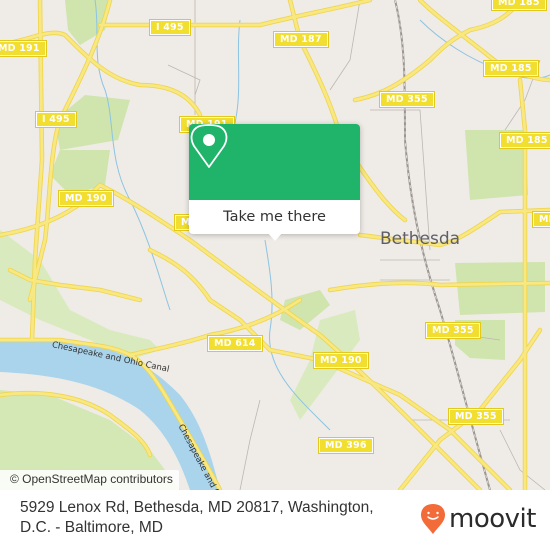 The height and width of the screenshot is (550, 550). What do you see at coordinates (301, 39) in the screenshot?
I see `route-shield-md187: MD 187` at bounding box center [301, 39].